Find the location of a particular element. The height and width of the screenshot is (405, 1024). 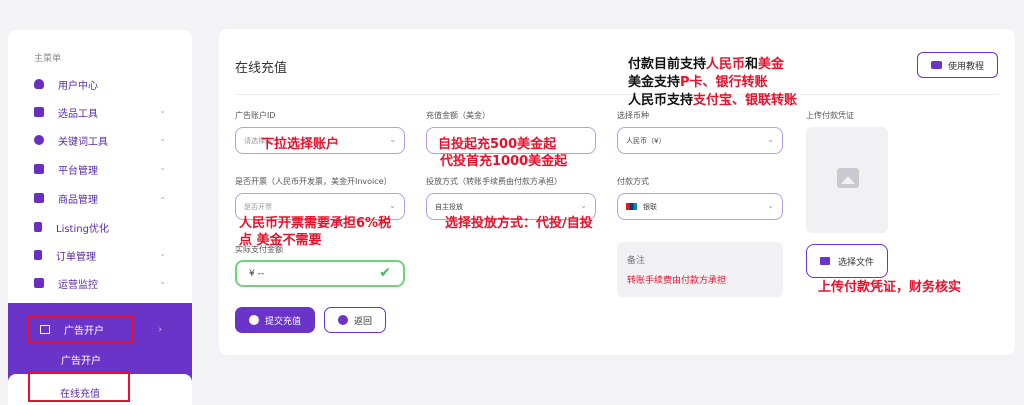

note-title: 备注 is located at coordinates (636, 261).